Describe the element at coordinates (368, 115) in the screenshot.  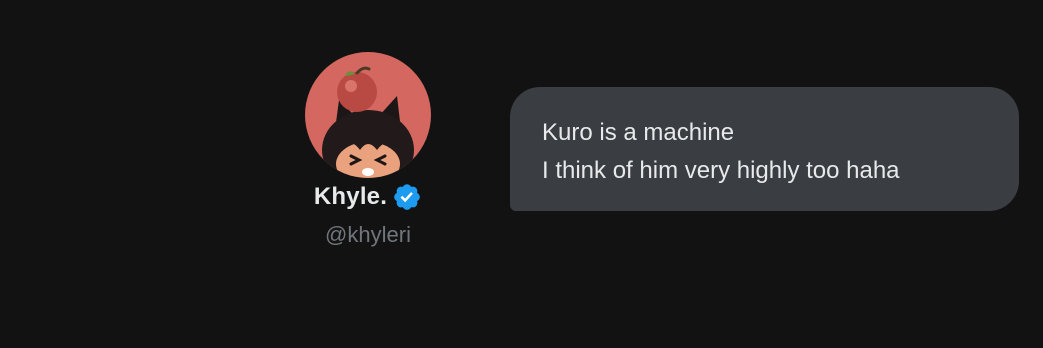
I see `avatar` at that location.